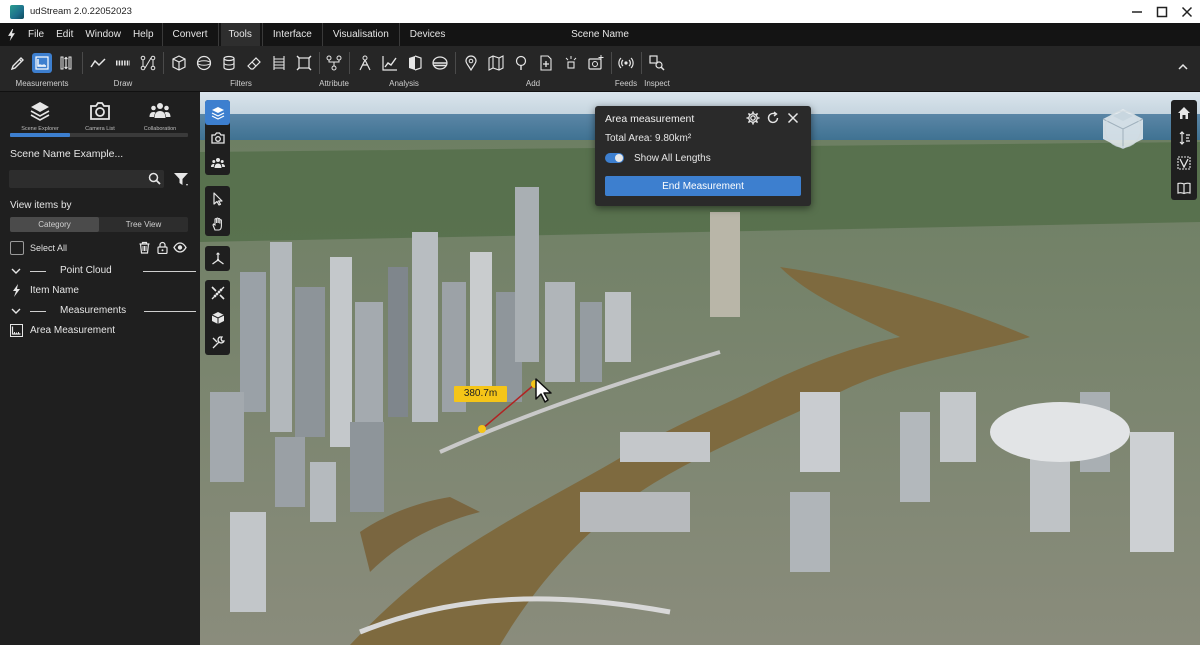 The width and height of the screenshot is (1200, 645). What do you see at coordinates (100, 116) in the screenshot?
I see `tab-camera-list: Camera List` at bounding box center [100, 116].